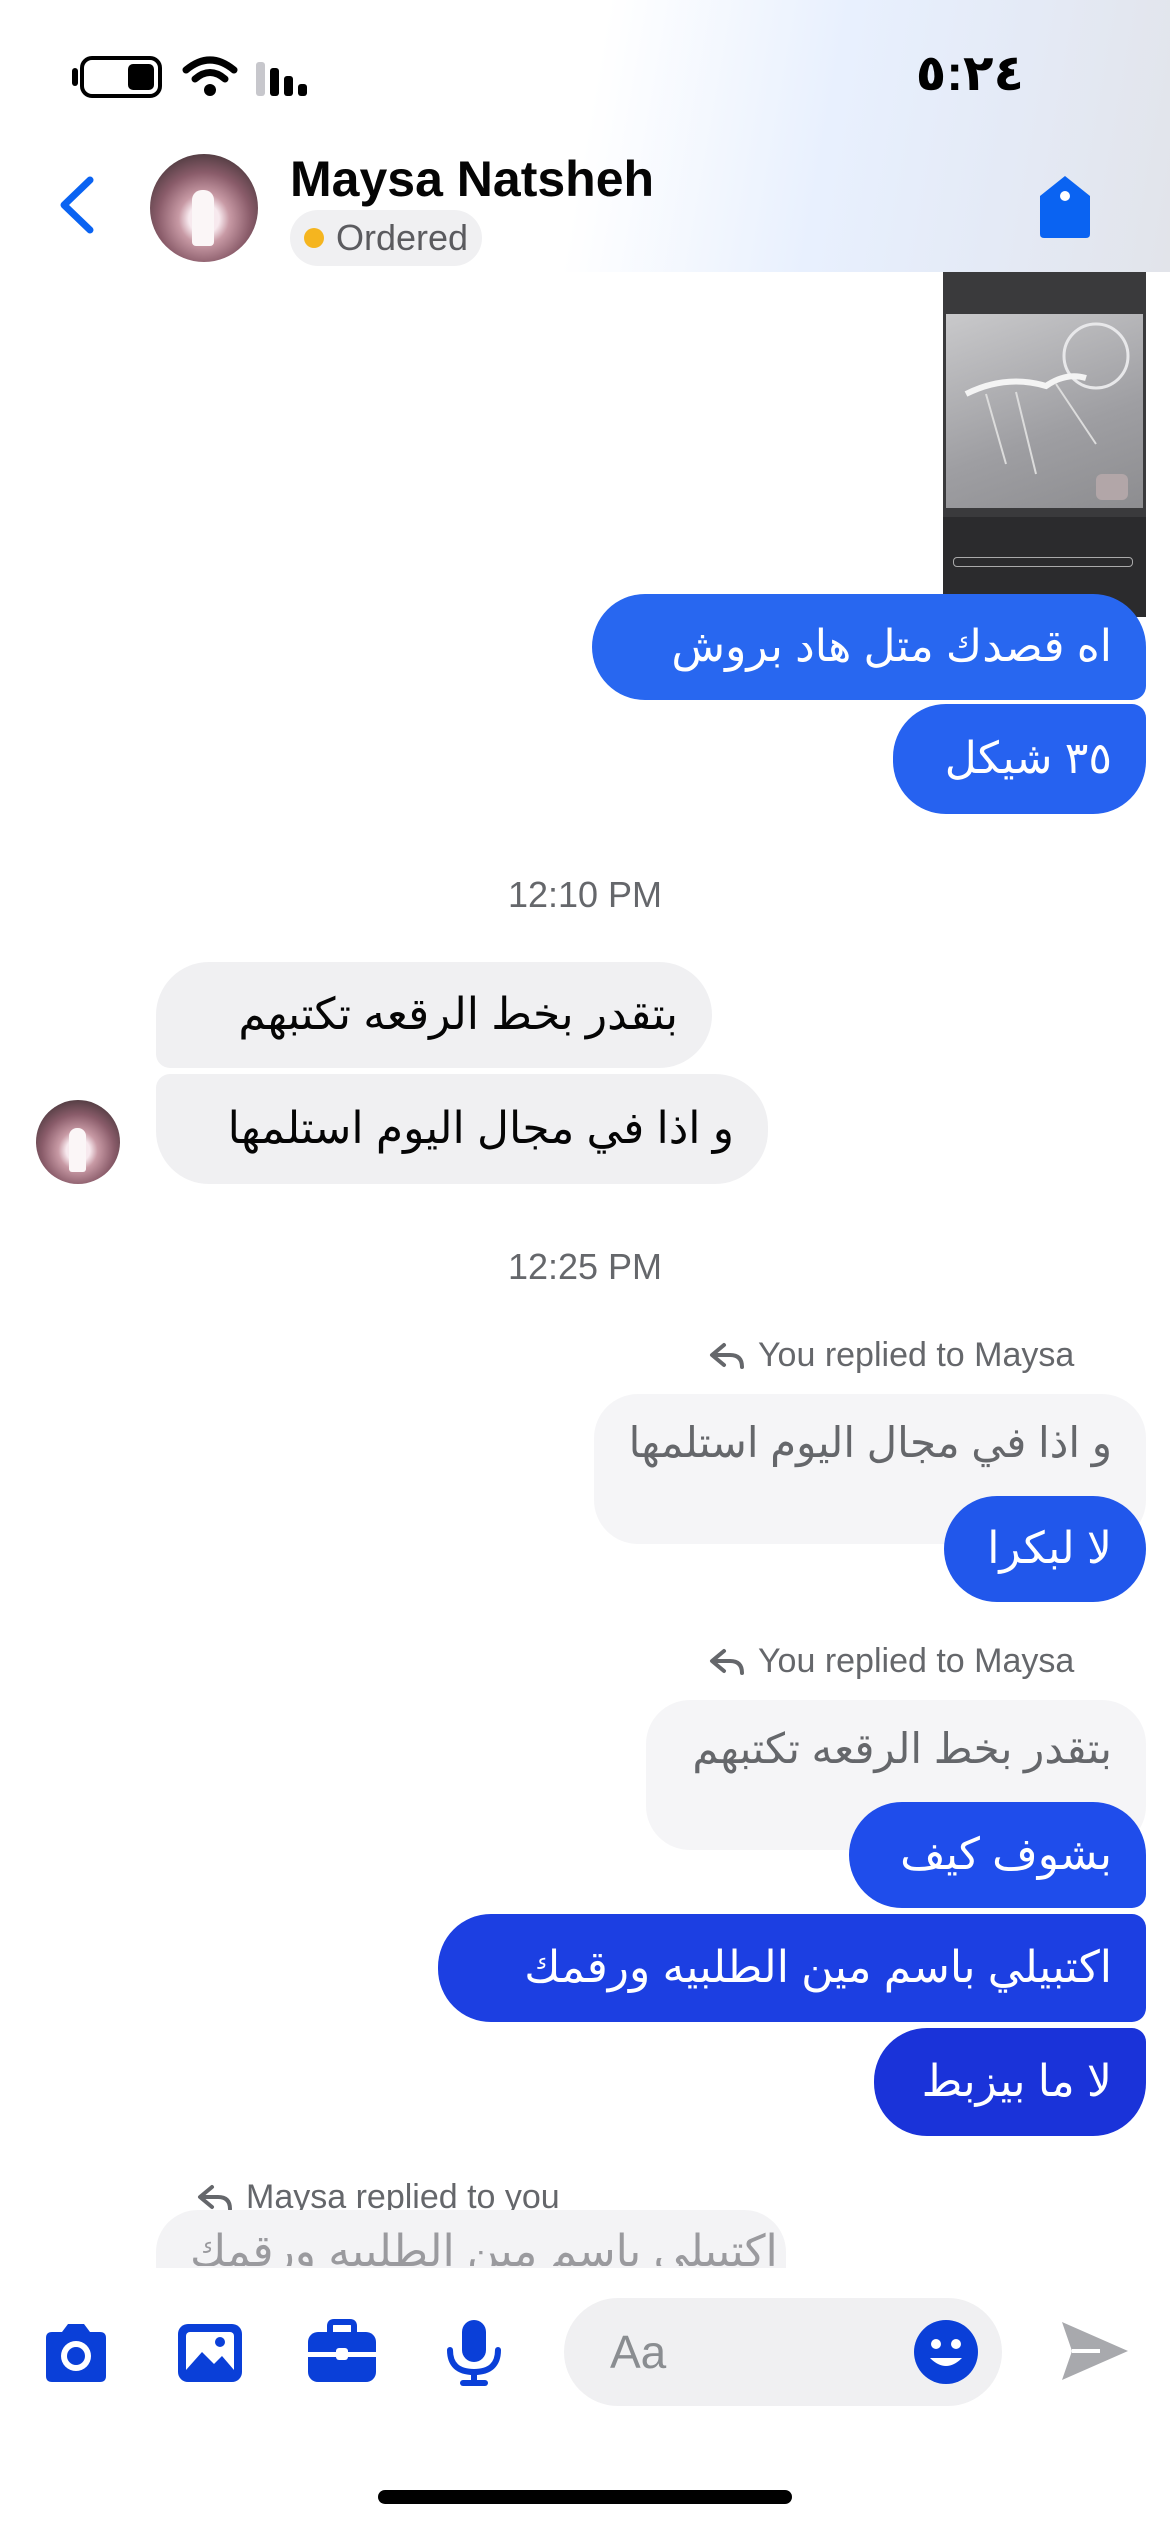 This screenshot has width=1170, height=2532. Describe the element at coordinates (402, 237) in the screenshot. I see `order-status-label: Ordered` at that location.